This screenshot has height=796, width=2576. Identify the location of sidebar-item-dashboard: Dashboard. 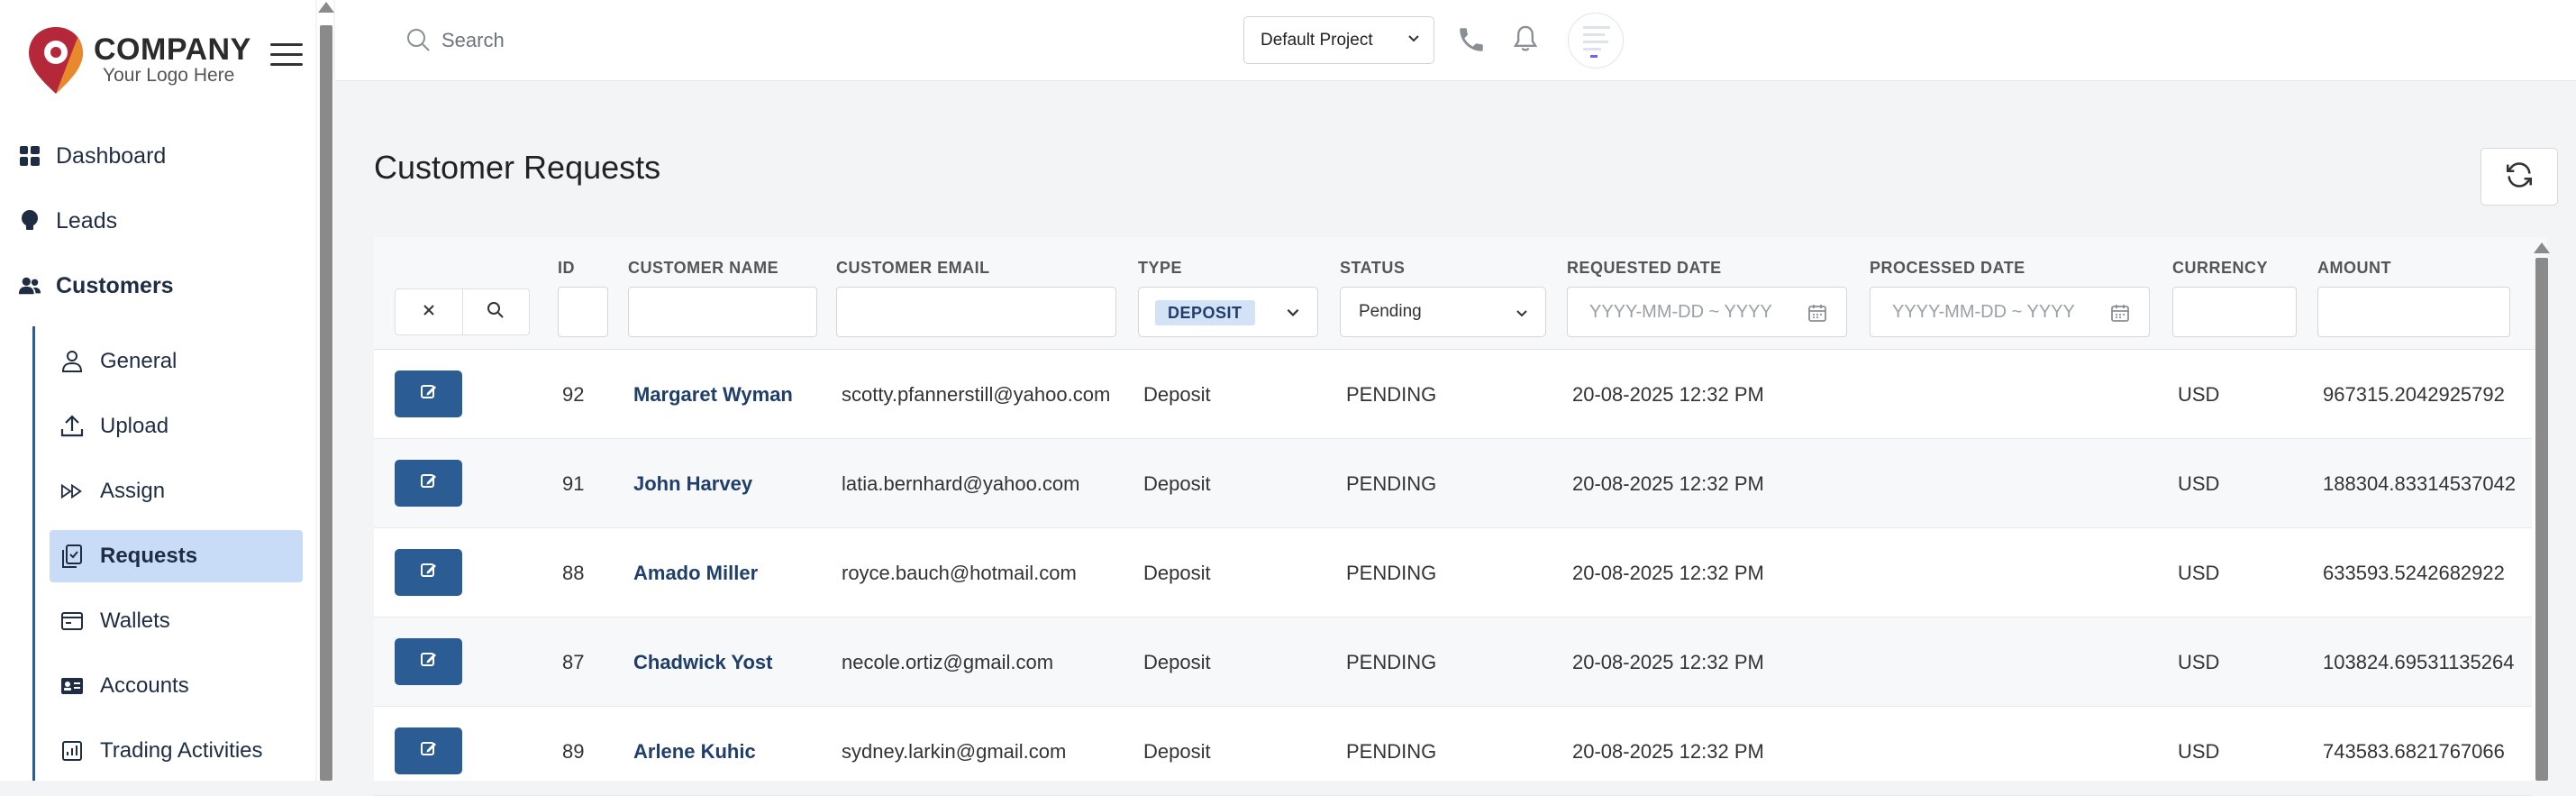
(153, 156).